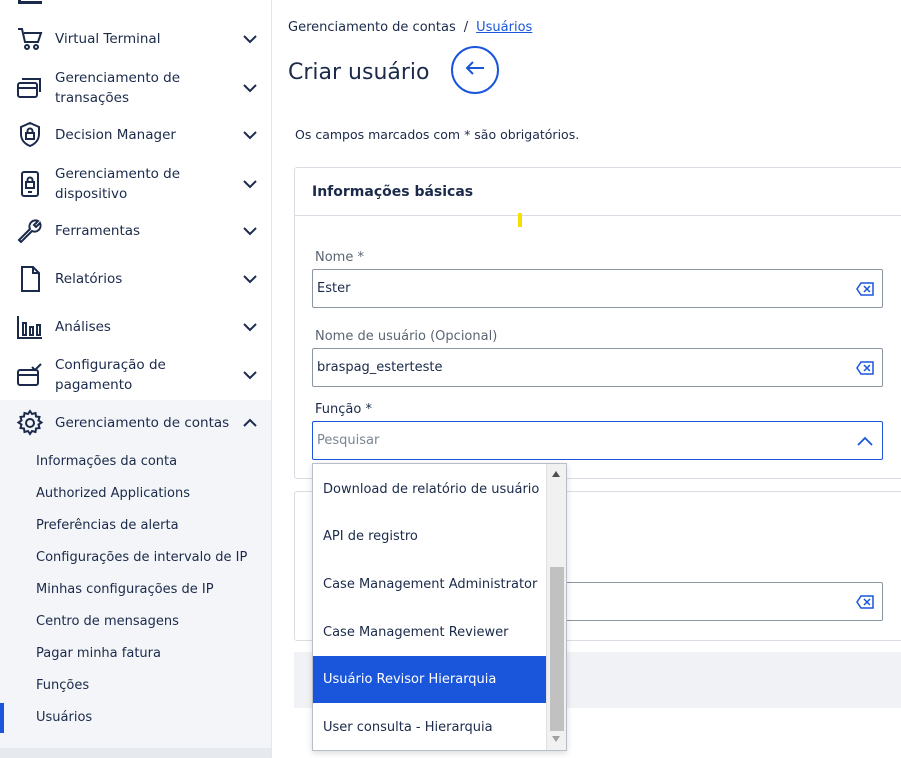  What do you see at coordinates (520, 220) in the screenshot?
I see `highlight-mark` at bounding box center [520, 220].